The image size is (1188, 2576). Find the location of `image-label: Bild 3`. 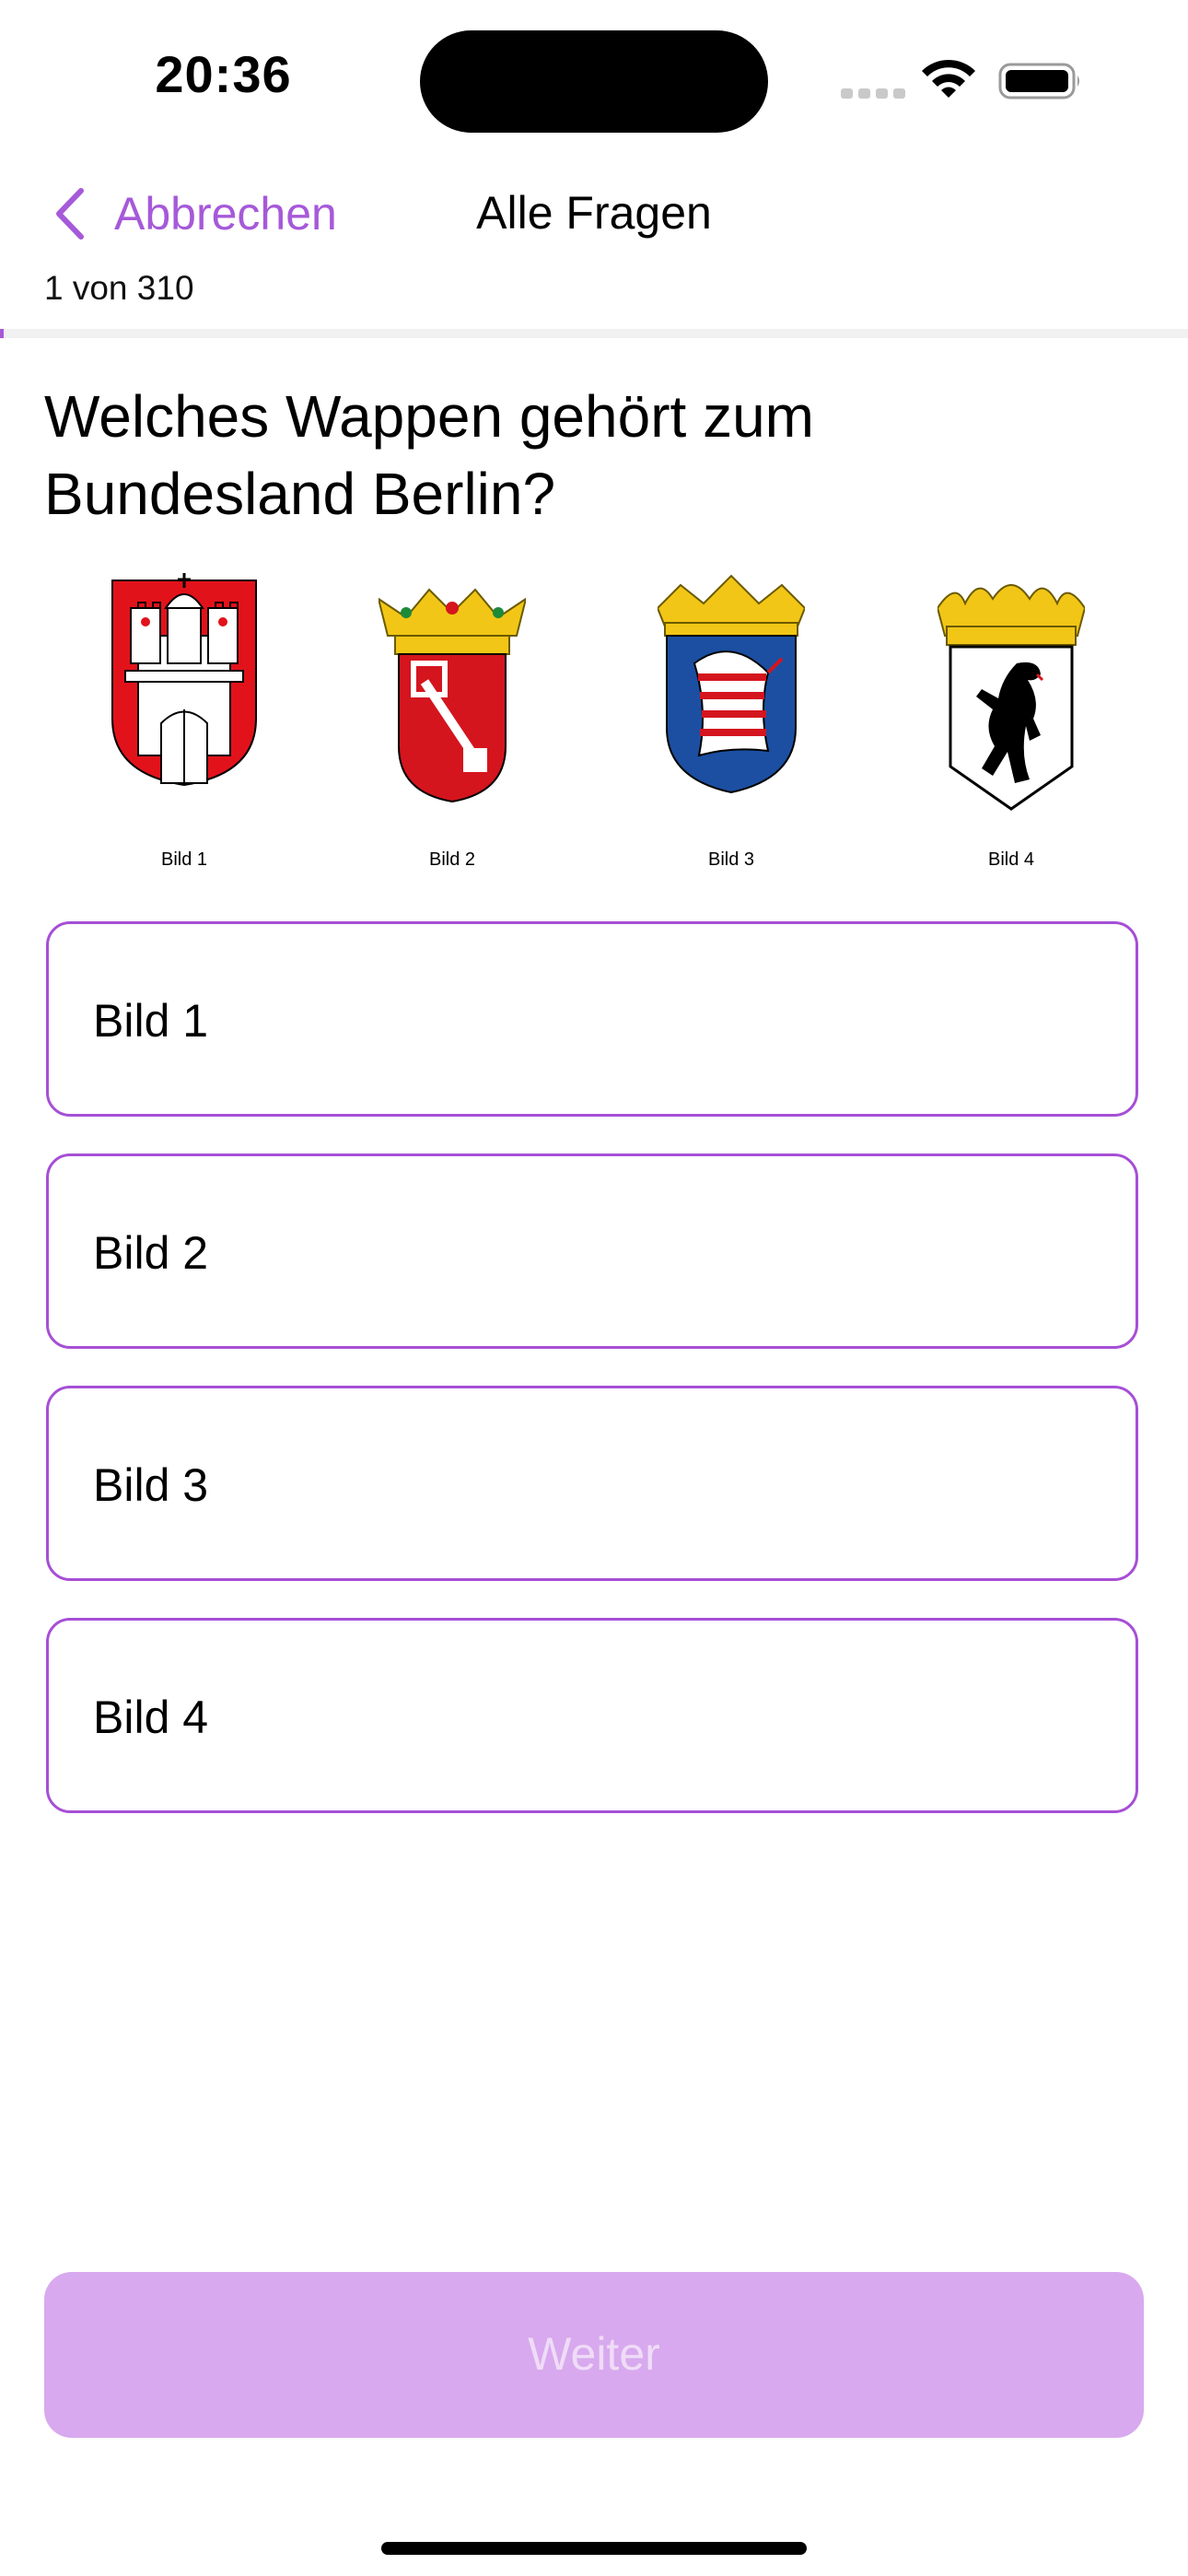

image-label: Bild 3 is located at coordinates (731, 859).